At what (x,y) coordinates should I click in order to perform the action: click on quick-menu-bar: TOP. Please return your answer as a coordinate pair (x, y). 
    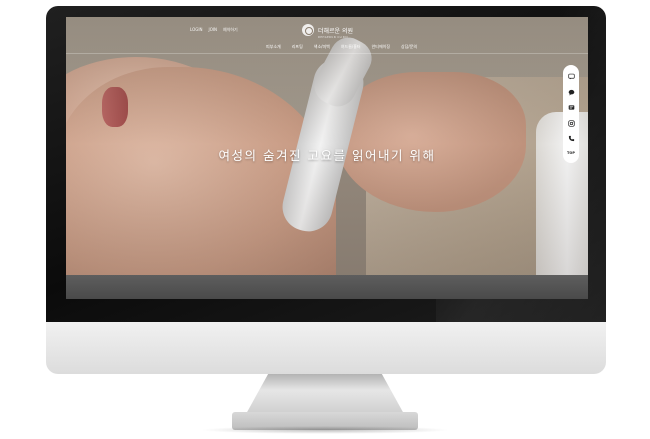
    Looking at the image, I should click on (571, 114).